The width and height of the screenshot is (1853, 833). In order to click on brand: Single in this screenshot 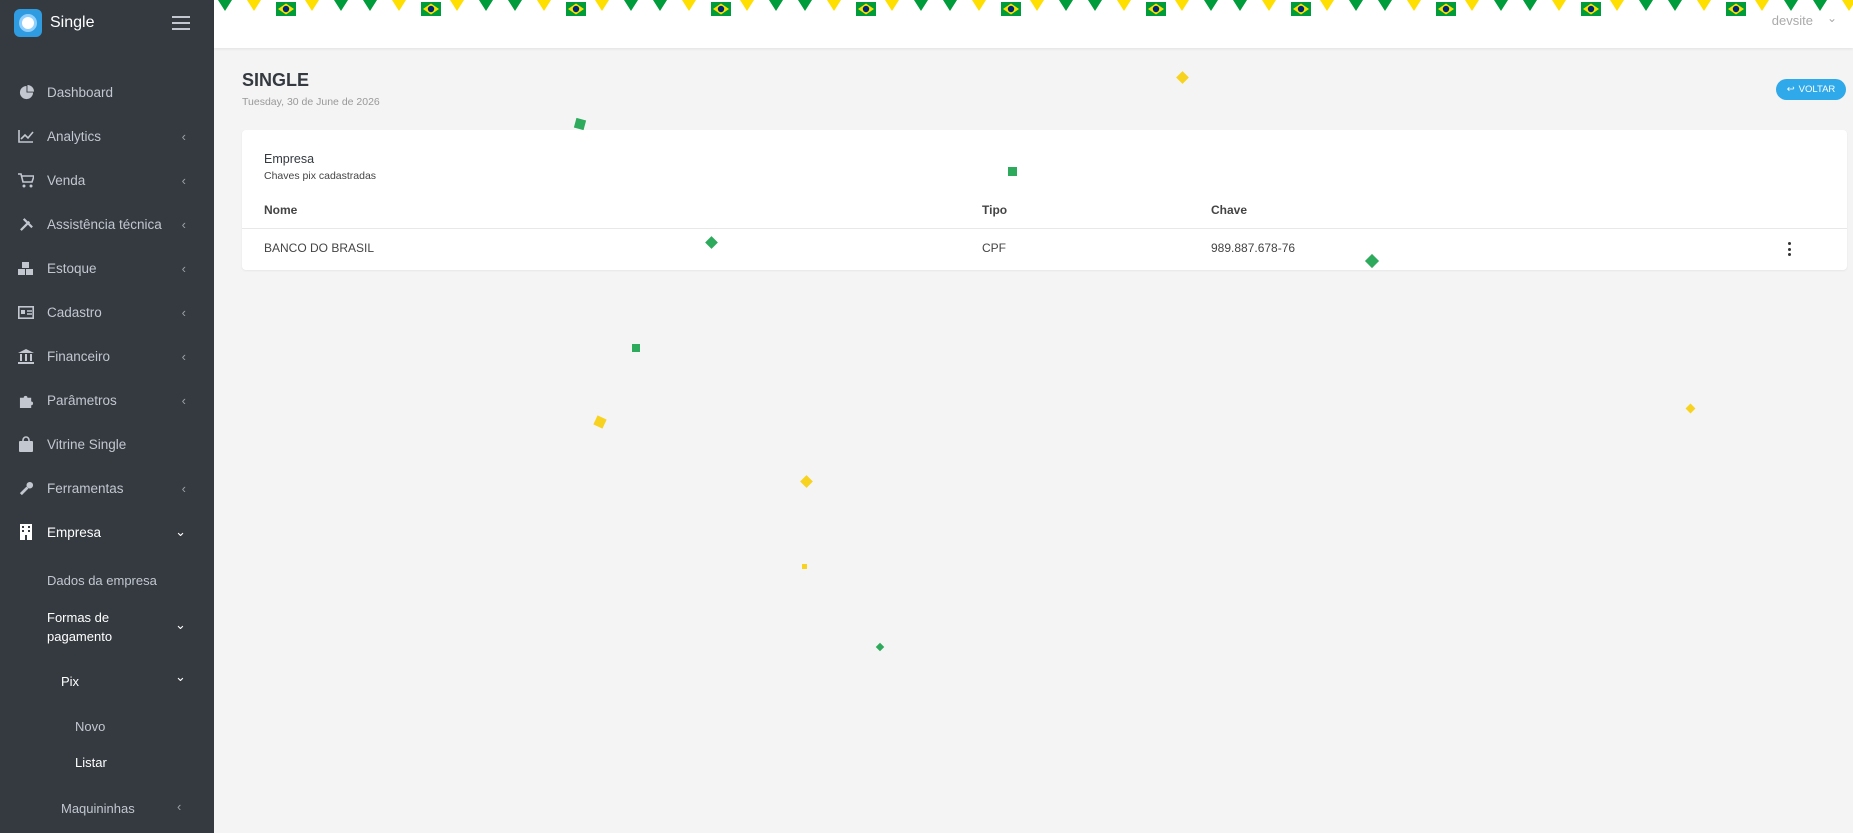, I will do `click(107, 23)`.